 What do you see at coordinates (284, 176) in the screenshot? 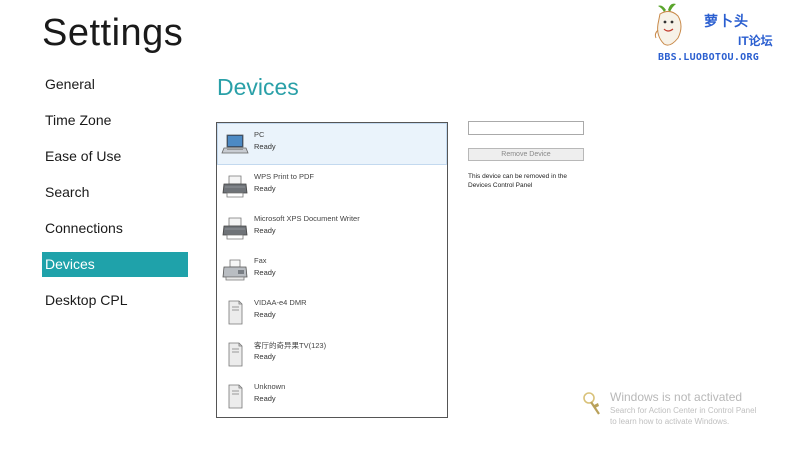
I see `device-name: WPS Print to PDF` at bounding box center [284, 176].